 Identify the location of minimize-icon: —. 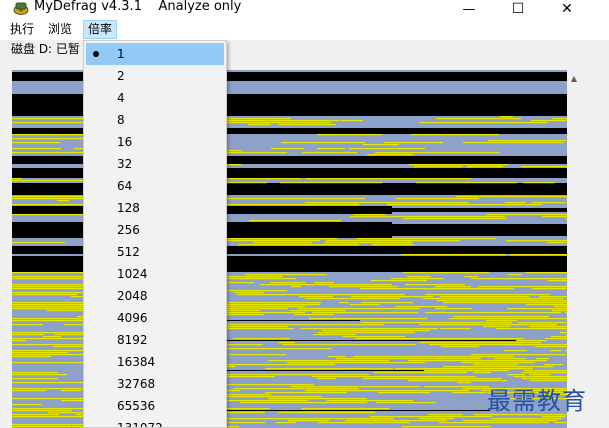
(469, 9).